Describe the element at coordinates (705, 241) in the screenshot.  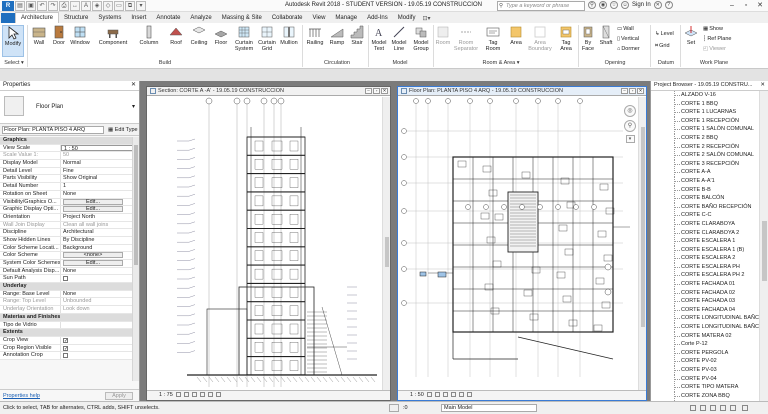
I see `browser-item: CORTE ESCALERA 1` at that location.